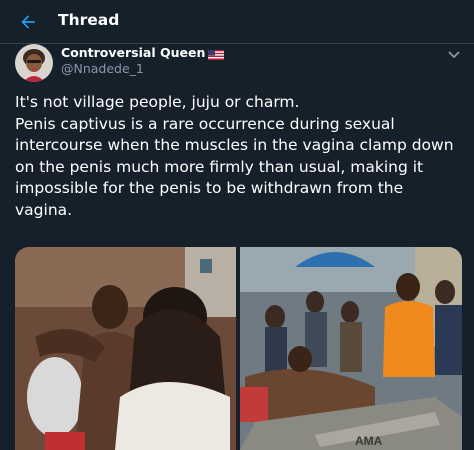  I want to click on author-handle: @Nnadede_1, so click(102, 68).